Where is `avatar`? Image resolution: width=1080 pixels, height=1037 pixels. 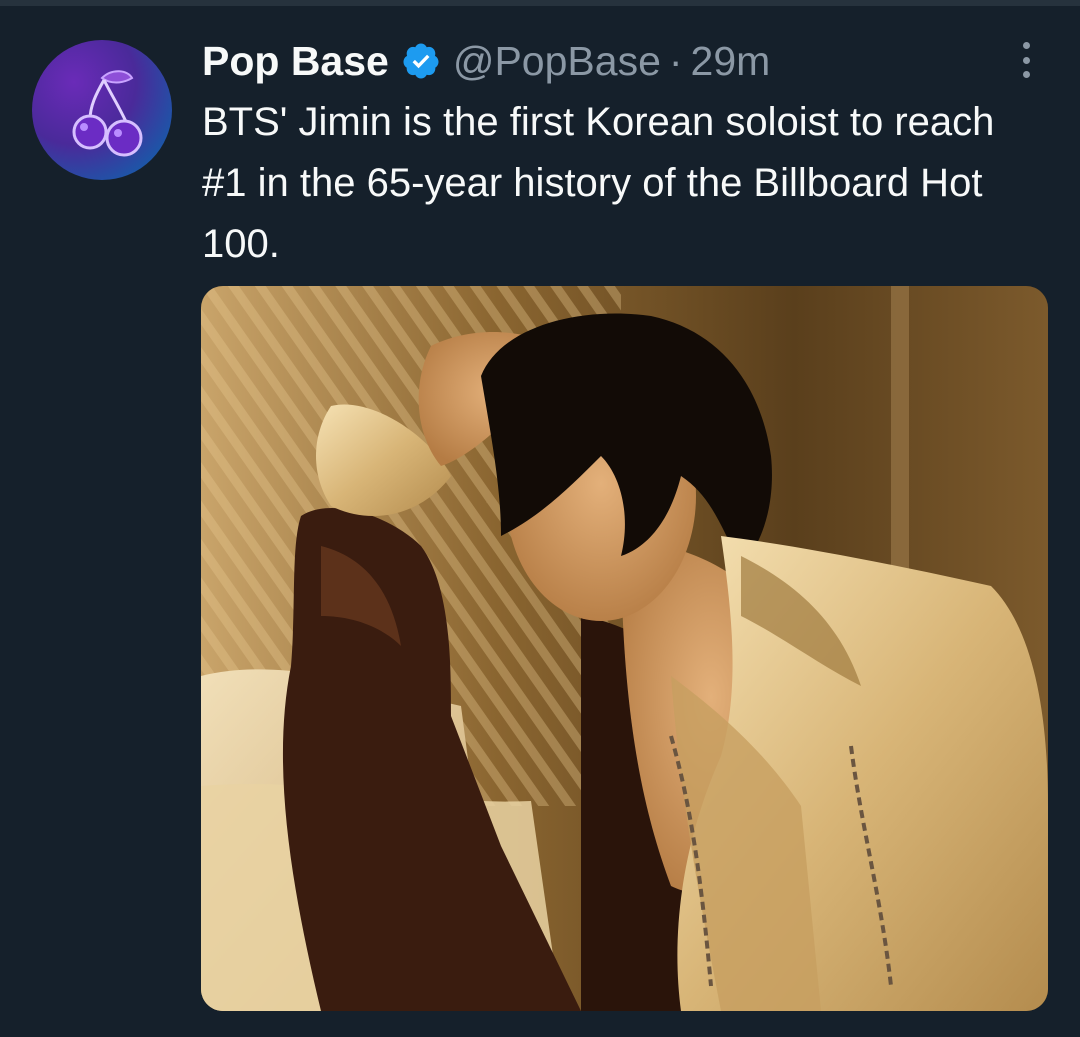 avatar is located at coordinates (102, 110).